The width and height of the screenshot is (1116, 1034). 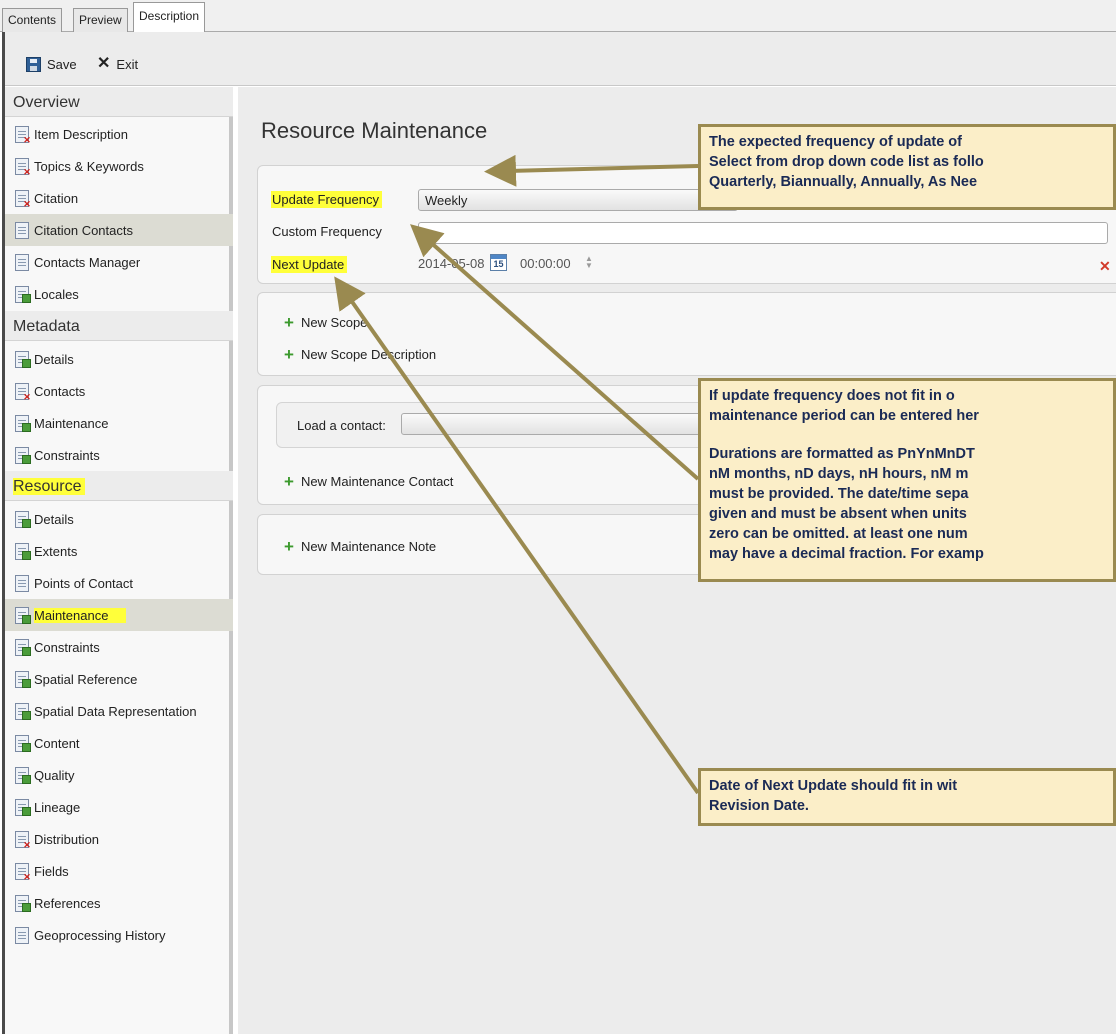 What do you see at coordinates (119, 391) in the screenshot?
I see `sidebar-item-metadata-contacts: Contacts` at bounding box center [119, 391].